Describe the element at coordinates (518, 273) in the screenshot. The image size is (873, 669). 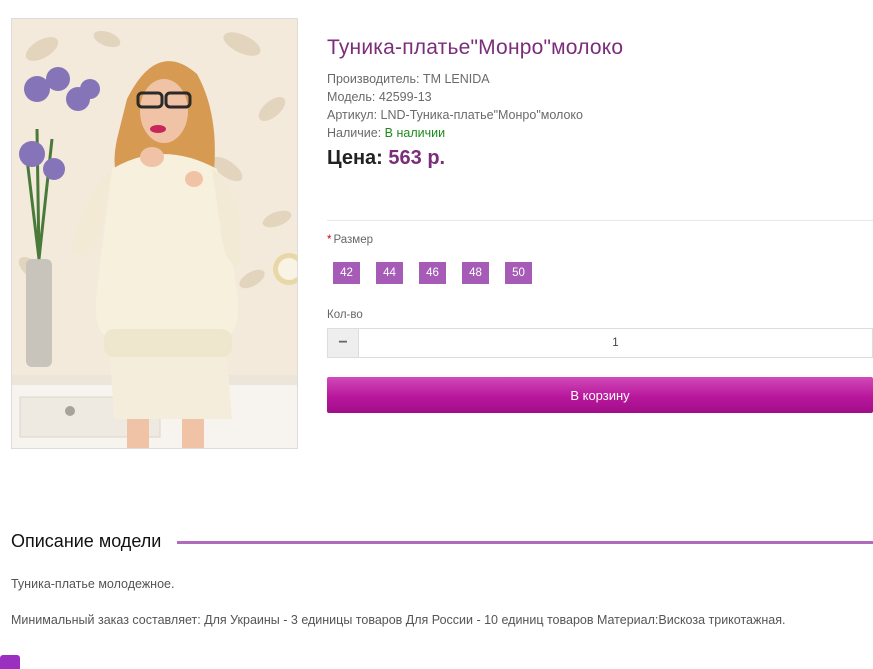
I see `size-option-50: 50` at that location.